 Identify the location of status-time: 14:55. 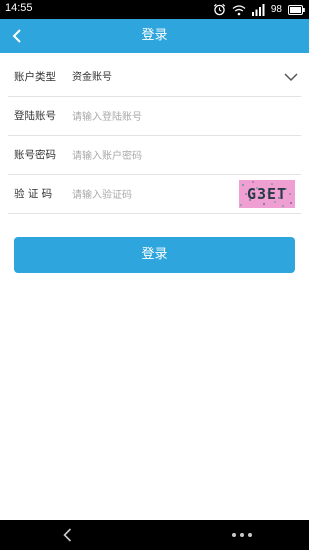
(19, 8).